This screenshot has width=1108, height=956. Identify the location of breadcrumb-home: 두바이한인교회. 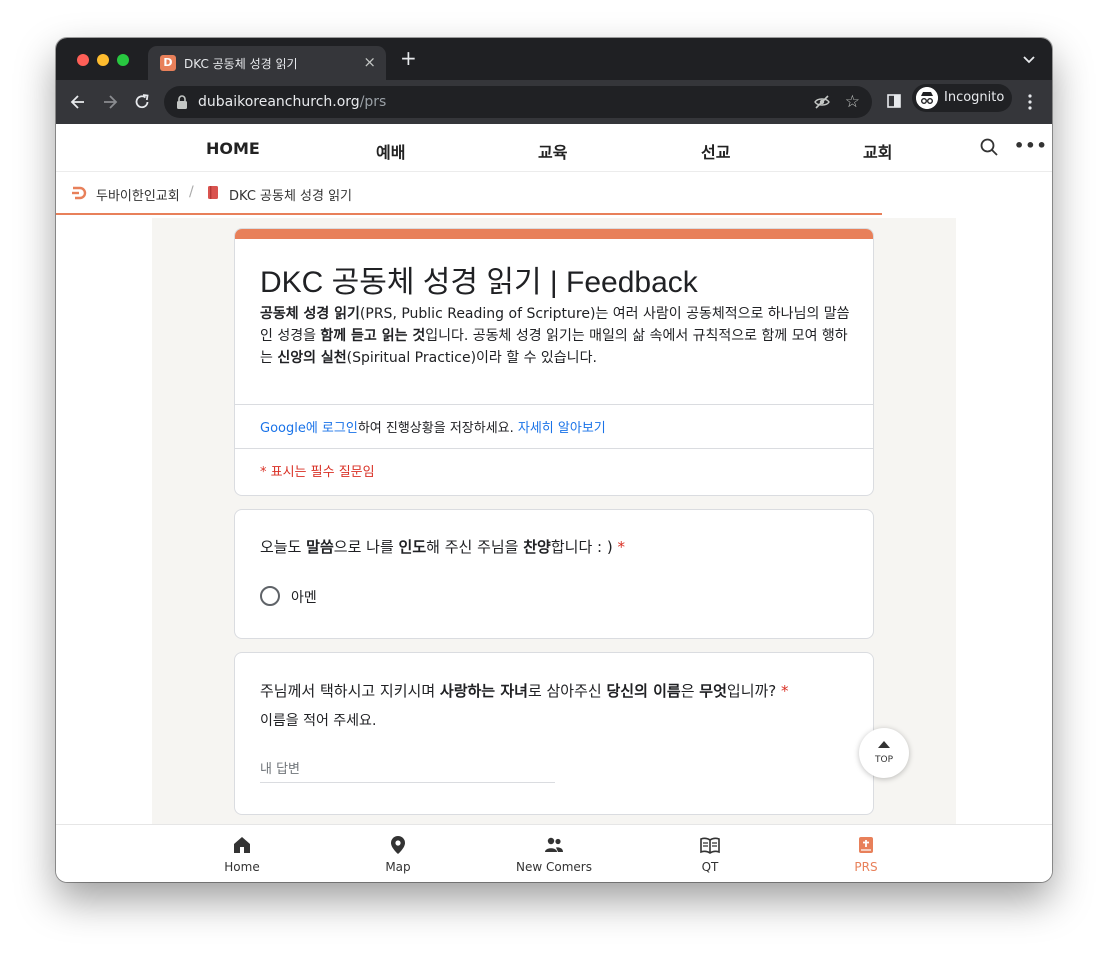
(138, 194).